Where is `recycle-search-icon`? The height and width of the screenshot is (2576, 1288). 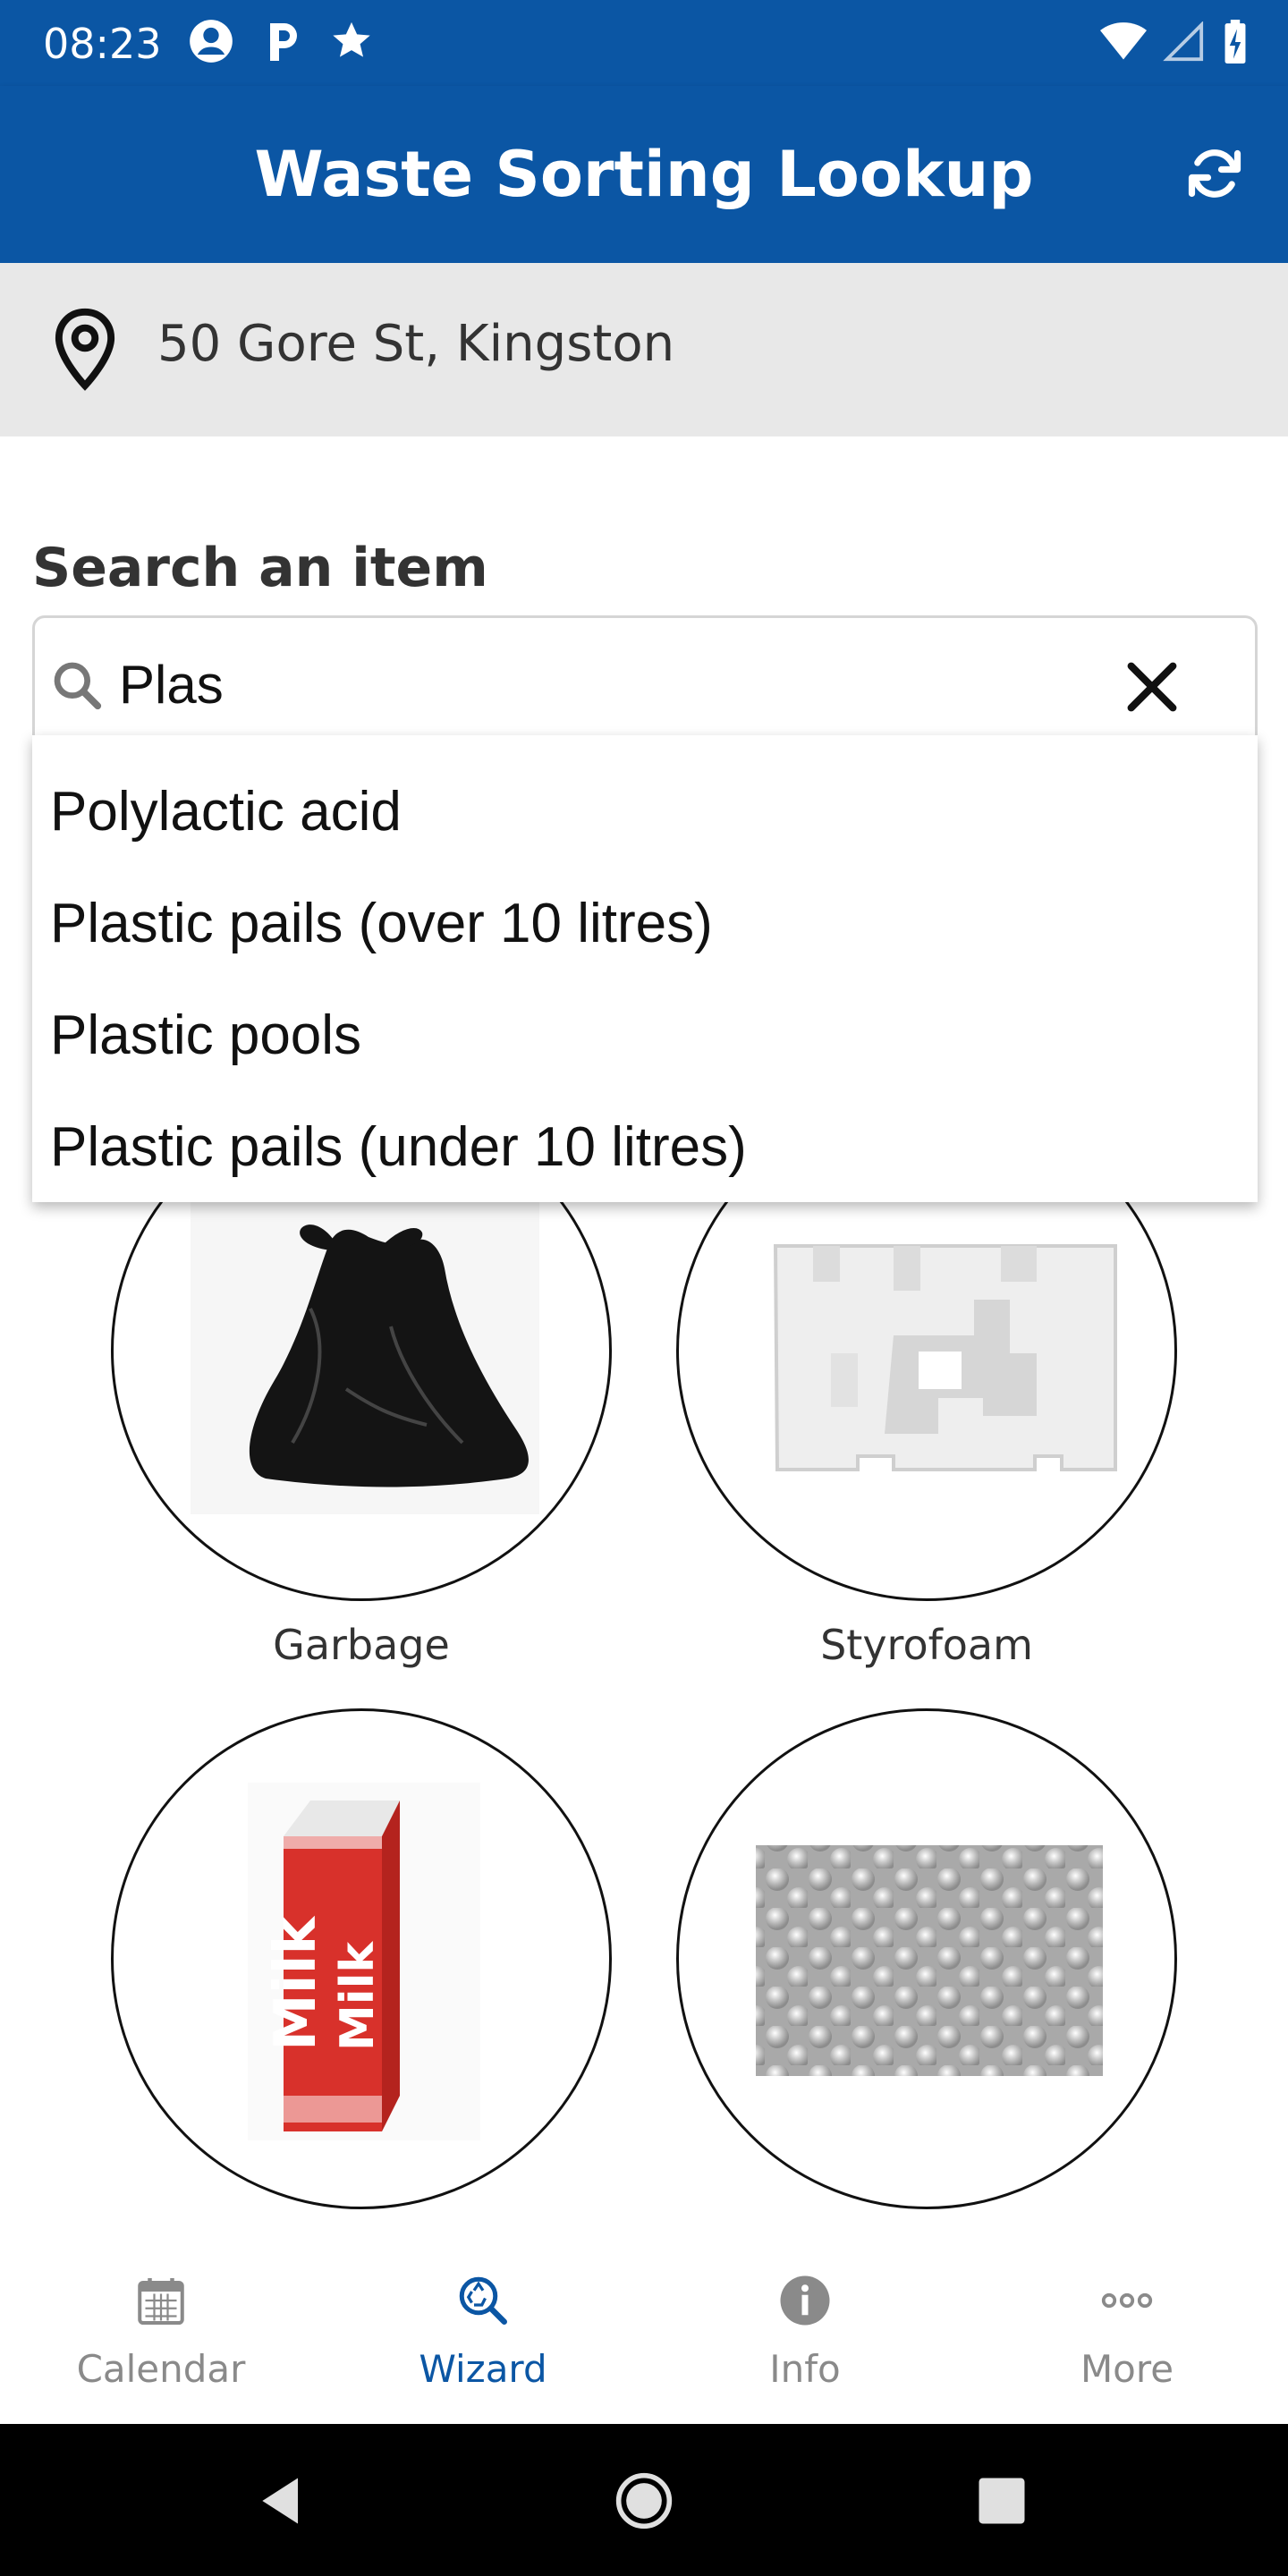
recycle-search-icon is located at coordinates (483, 2300).